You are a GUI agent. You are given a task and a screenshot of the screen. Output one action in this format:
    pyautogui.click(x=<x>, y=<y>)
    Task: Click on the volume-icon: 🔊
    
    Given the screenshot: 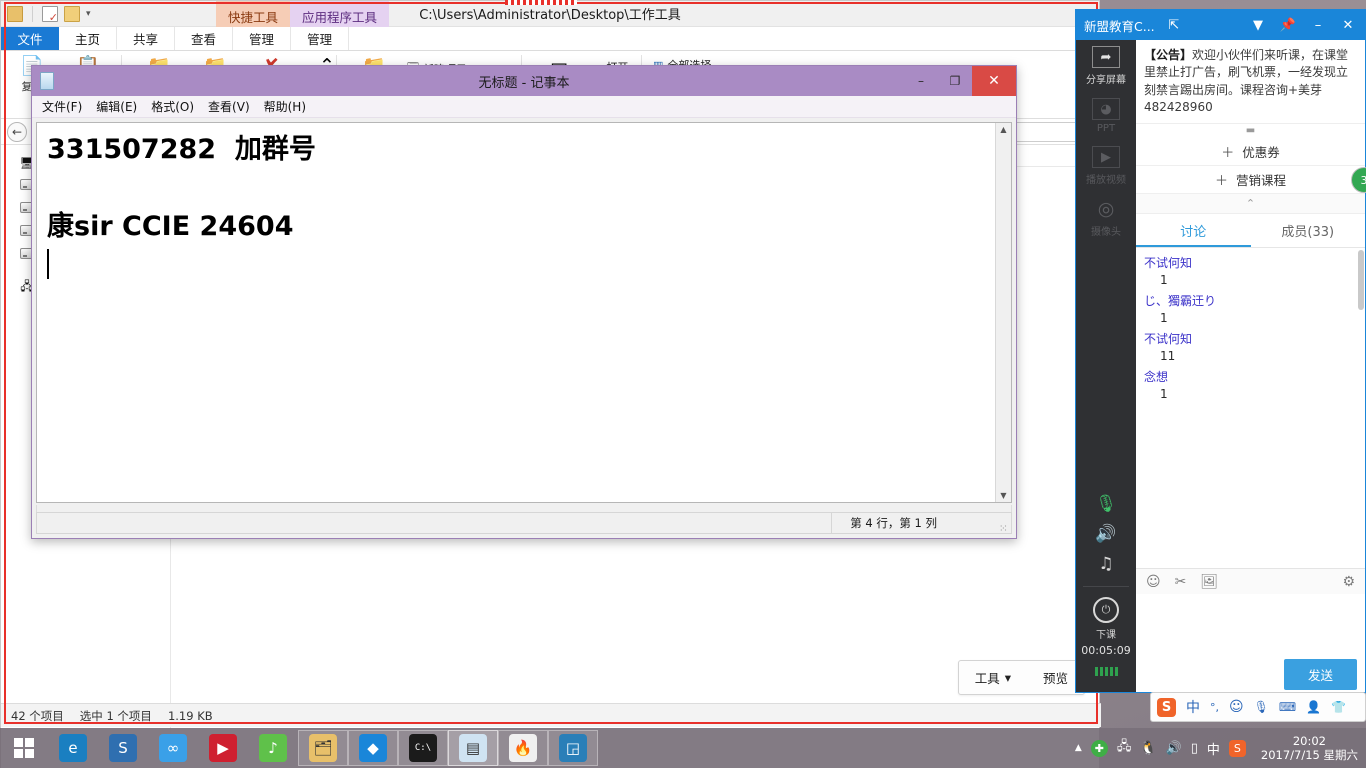 What is the action you would take?
    pyautogui.click(x=1174, y=748)
    